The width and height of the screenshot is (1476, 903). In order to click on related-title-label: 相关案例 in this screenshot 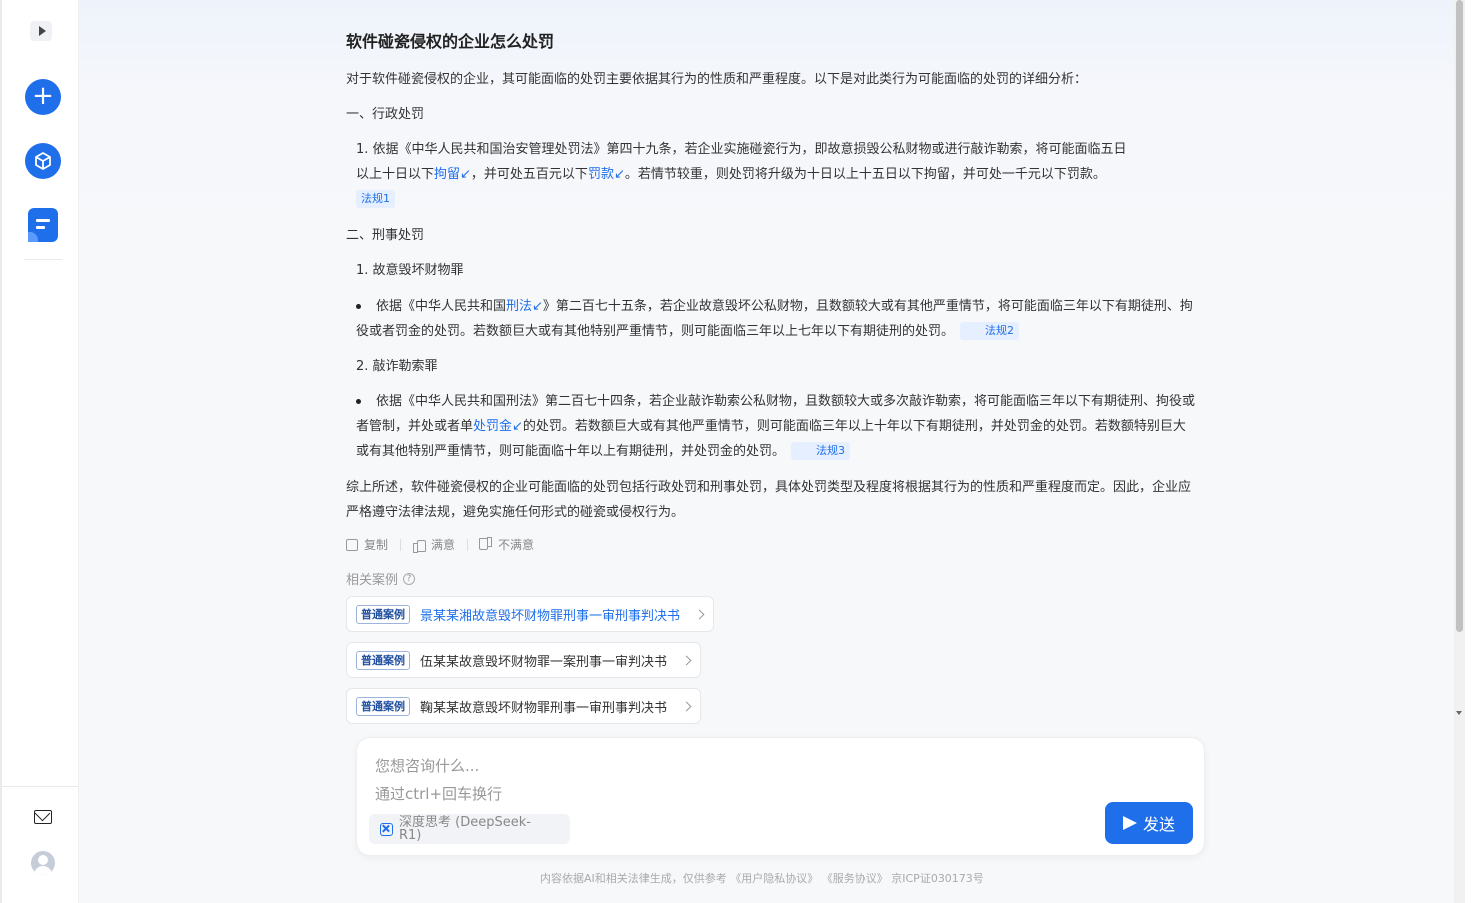, I will do `click(372, 580)`.